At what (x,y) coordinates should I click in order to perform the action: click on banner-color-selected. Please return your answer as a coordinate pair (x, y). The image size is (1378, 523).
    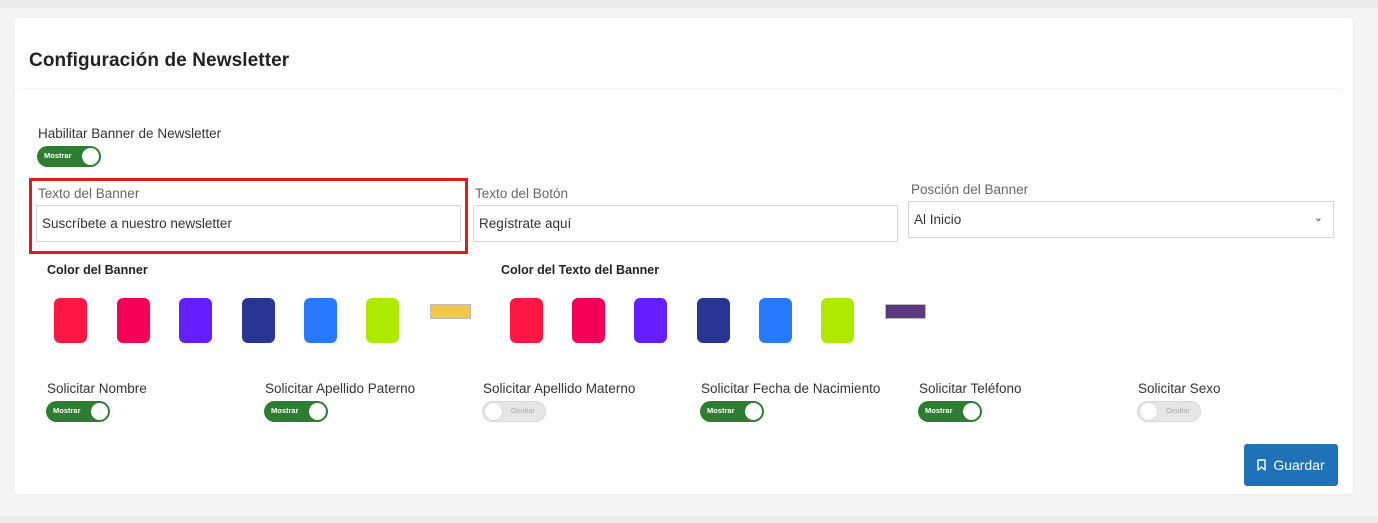
    Looking at the image, I should click on (450, 311).